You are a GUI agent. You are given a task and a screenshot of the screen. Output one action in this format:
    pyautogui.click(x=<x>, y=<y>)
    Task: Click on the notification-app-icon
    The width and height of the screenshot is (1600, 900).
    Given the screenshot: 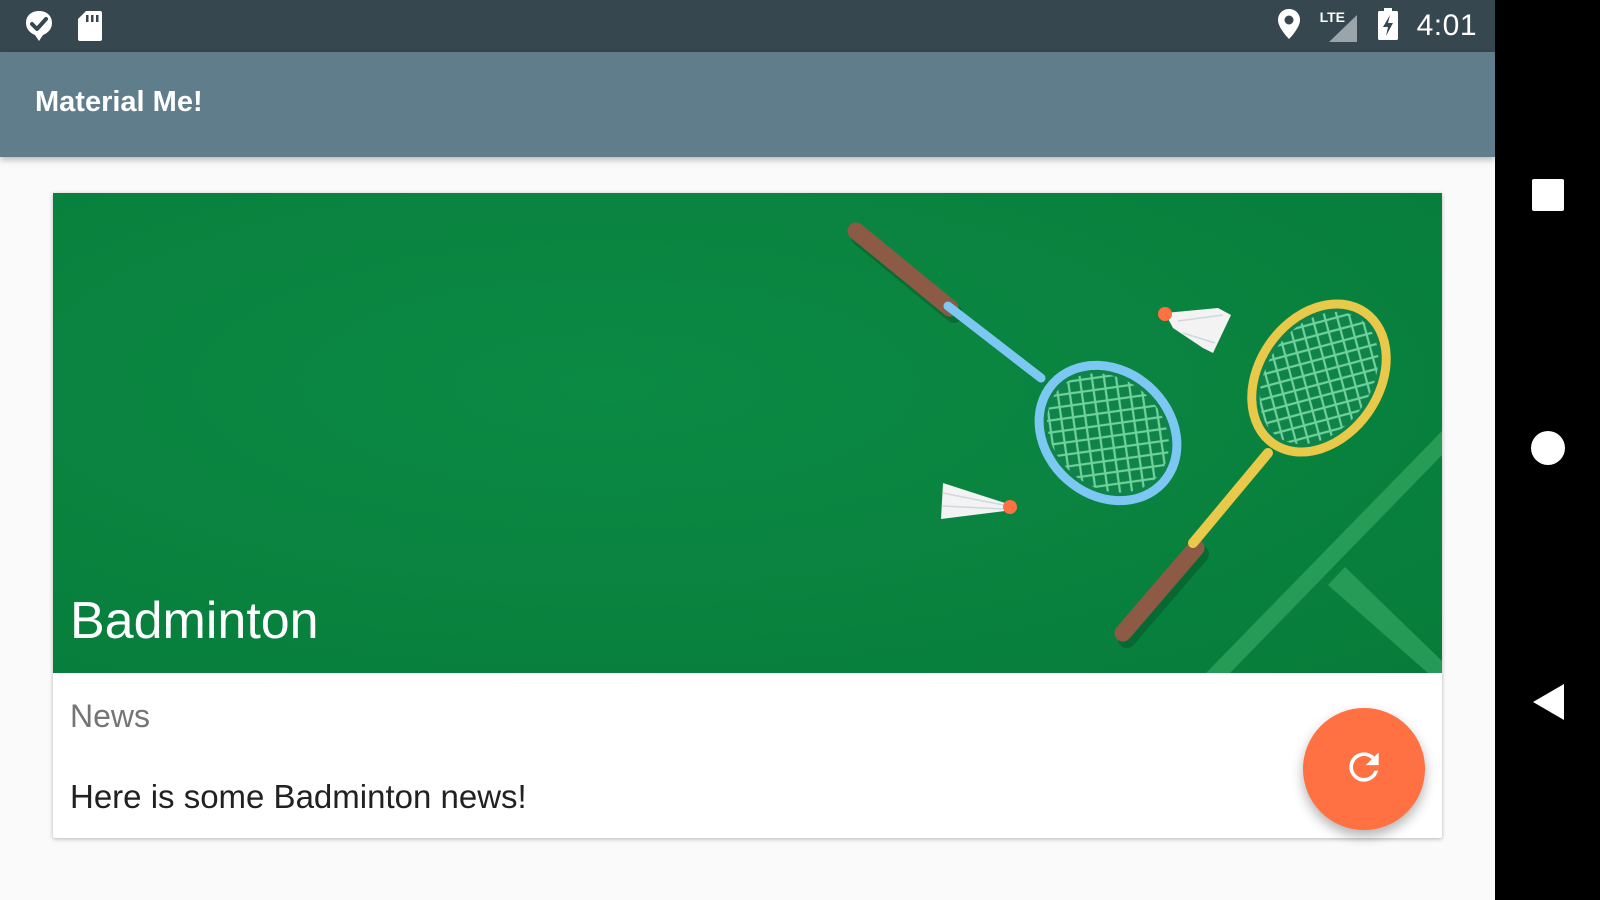 What is the action you would take?
    pyautogui.click(x=39, y=28)
    